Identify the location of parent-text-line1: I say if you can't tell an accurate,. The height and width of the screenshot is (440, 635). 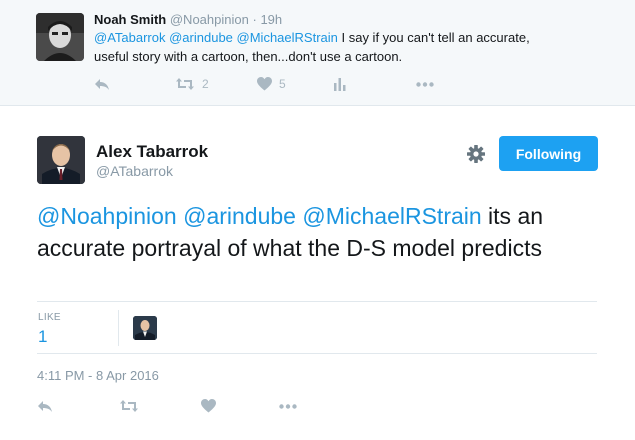
(433, 37).